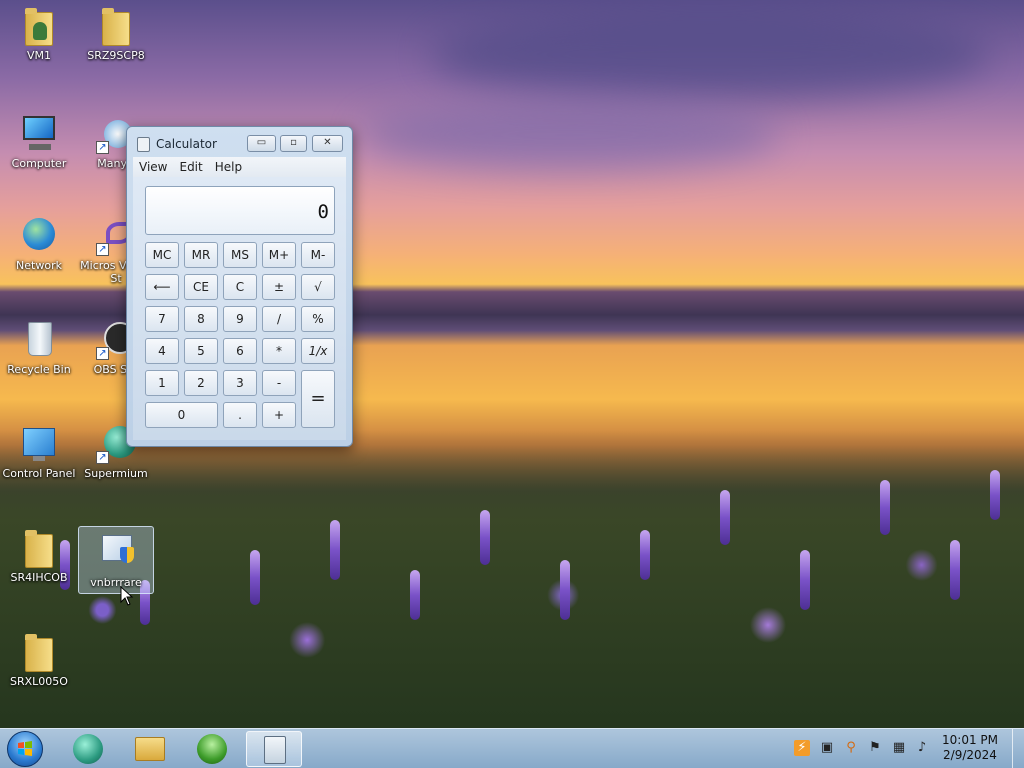  I want to click on key-7: 7, so click(162, 319).